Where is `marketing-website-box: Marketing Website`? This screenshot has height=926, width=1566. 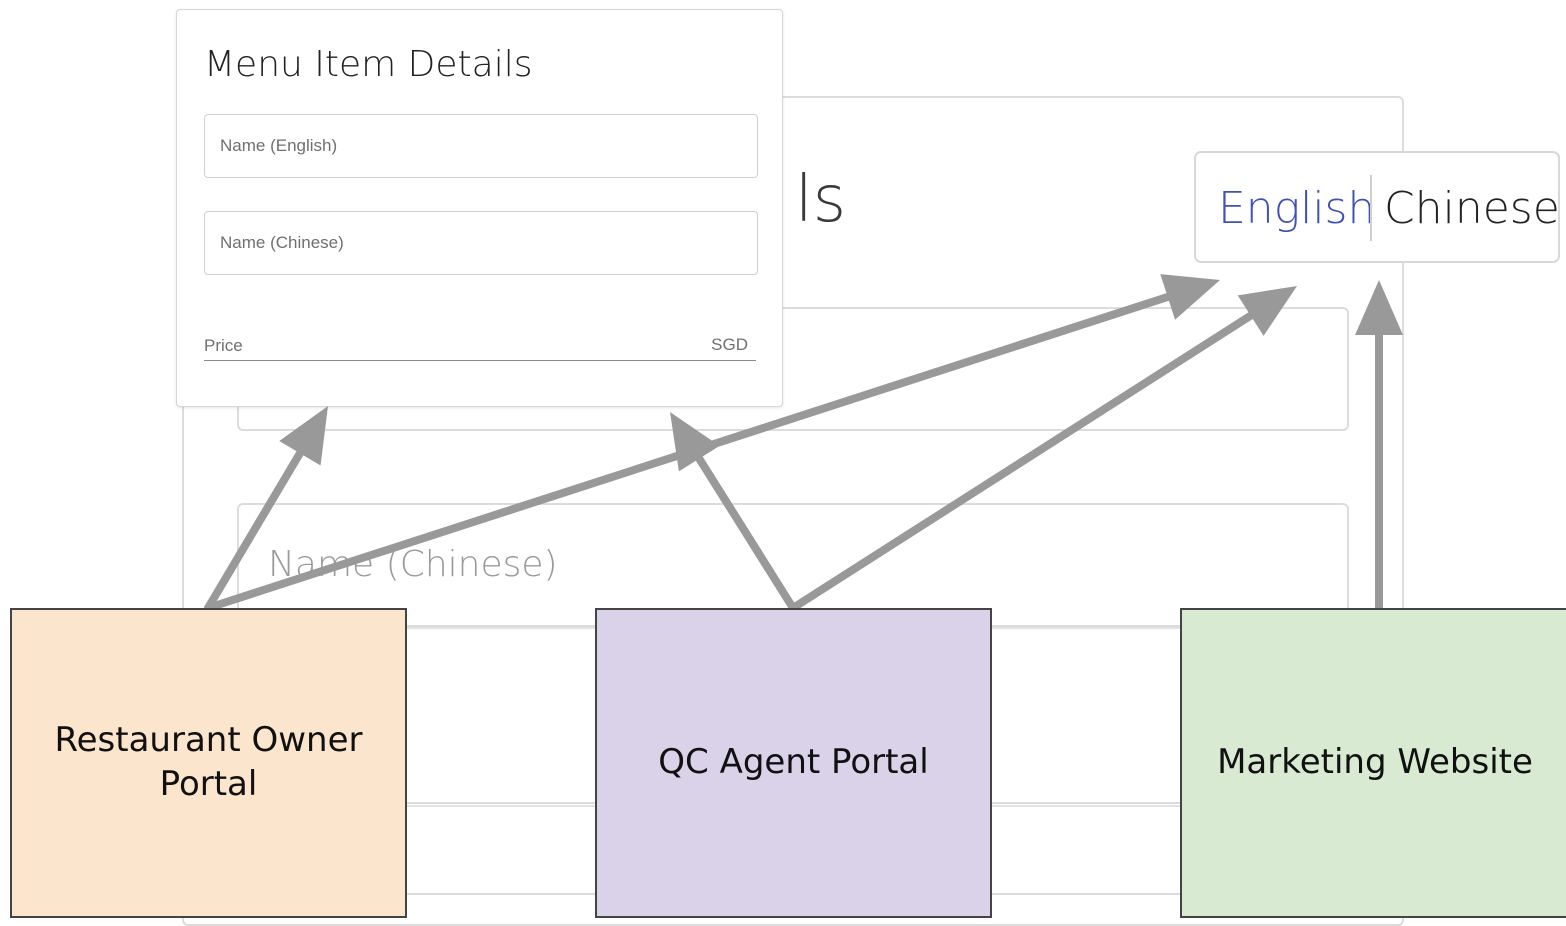
marketing-website-box: Marketing Website is located at coordinates (1373, 763).